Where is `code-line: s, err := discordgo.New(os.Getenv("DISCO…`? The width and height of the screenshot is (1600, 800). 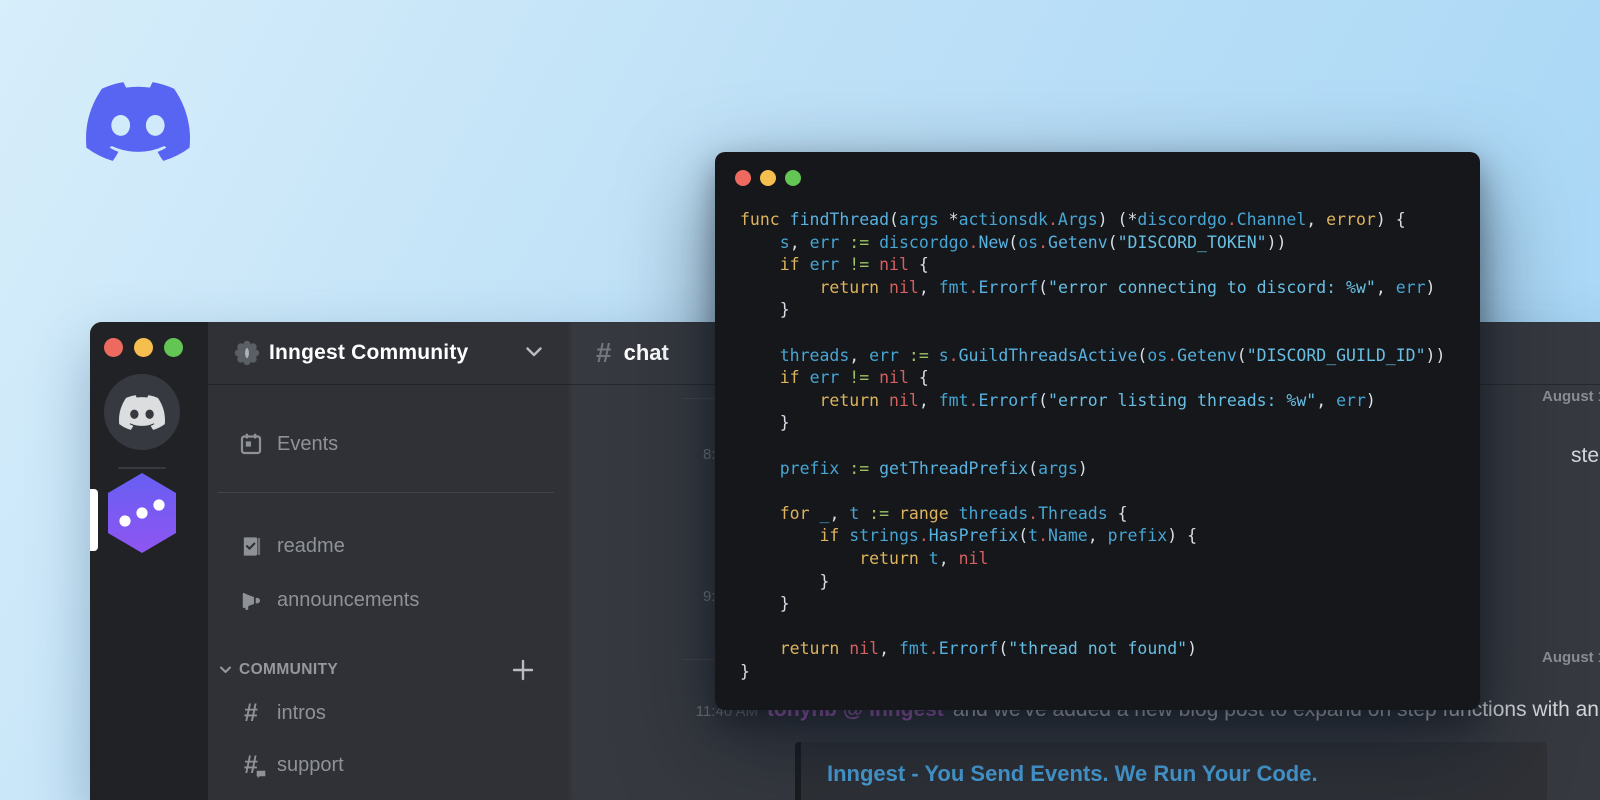
code-line: s, err := discordgo.New(os.Getenv("DISCO… is located at coordinates (1033, 242).